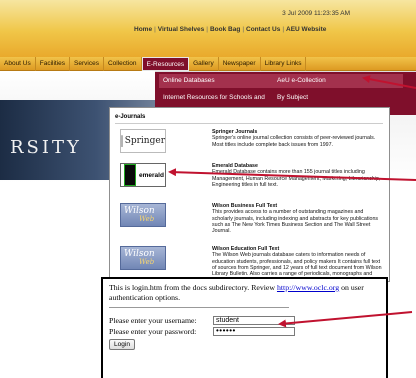  What do you see at coordinates (18, 64) in the screenshot?
I see `nav-about-us: About Us` at bounding box center [18, 64].